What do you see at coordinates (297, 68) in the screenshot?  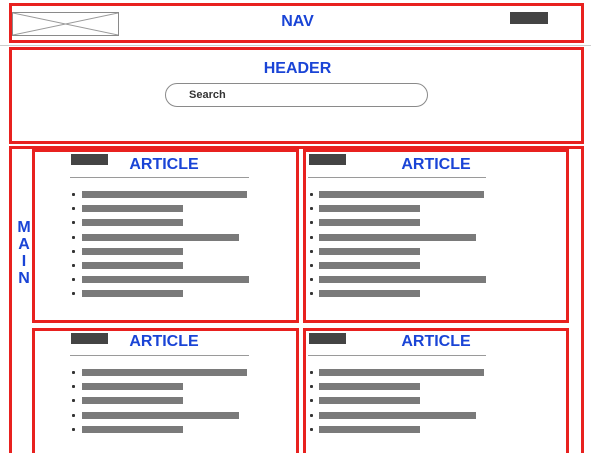 I see `header-label: HEADER` at bounding box center [297, 68].